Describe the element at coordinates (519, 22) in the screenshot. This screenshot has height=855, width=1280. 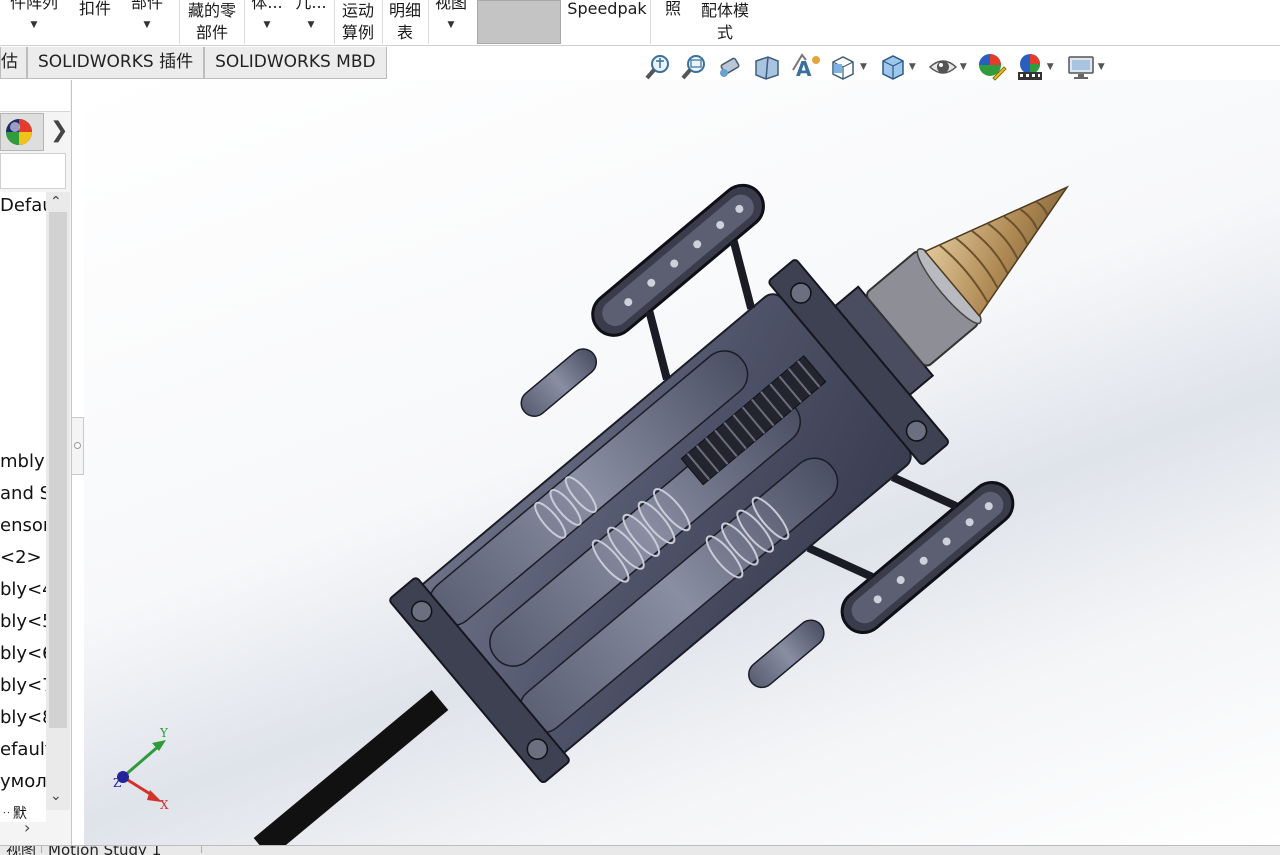
I see `ribbon-highlighted-button` at that location.